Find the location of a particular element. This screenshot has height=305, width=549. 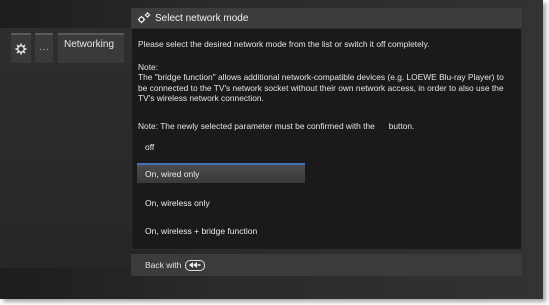

note-heading: Note: is located at coordinates (148, 67).